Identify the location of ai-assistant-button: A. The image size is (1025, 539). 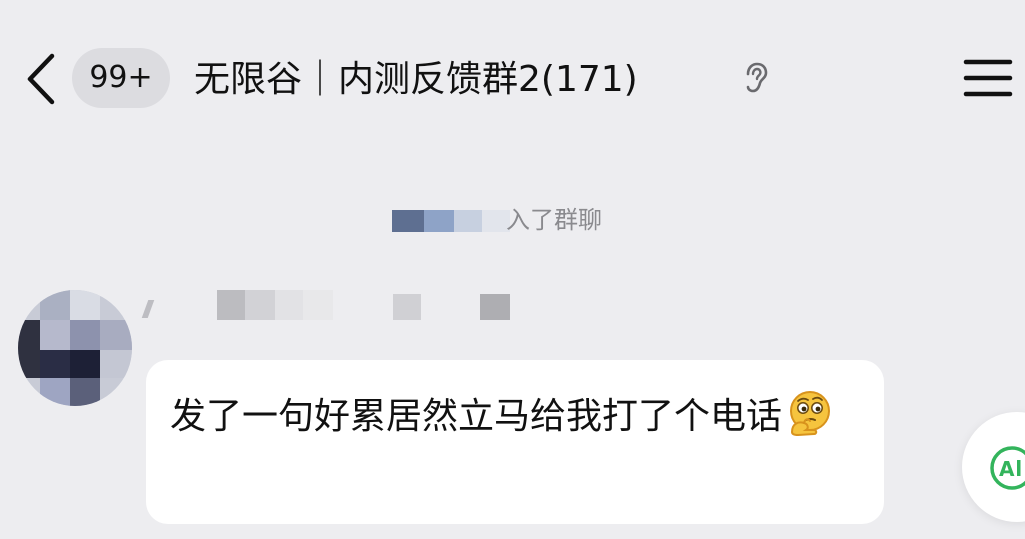
(993, 467).